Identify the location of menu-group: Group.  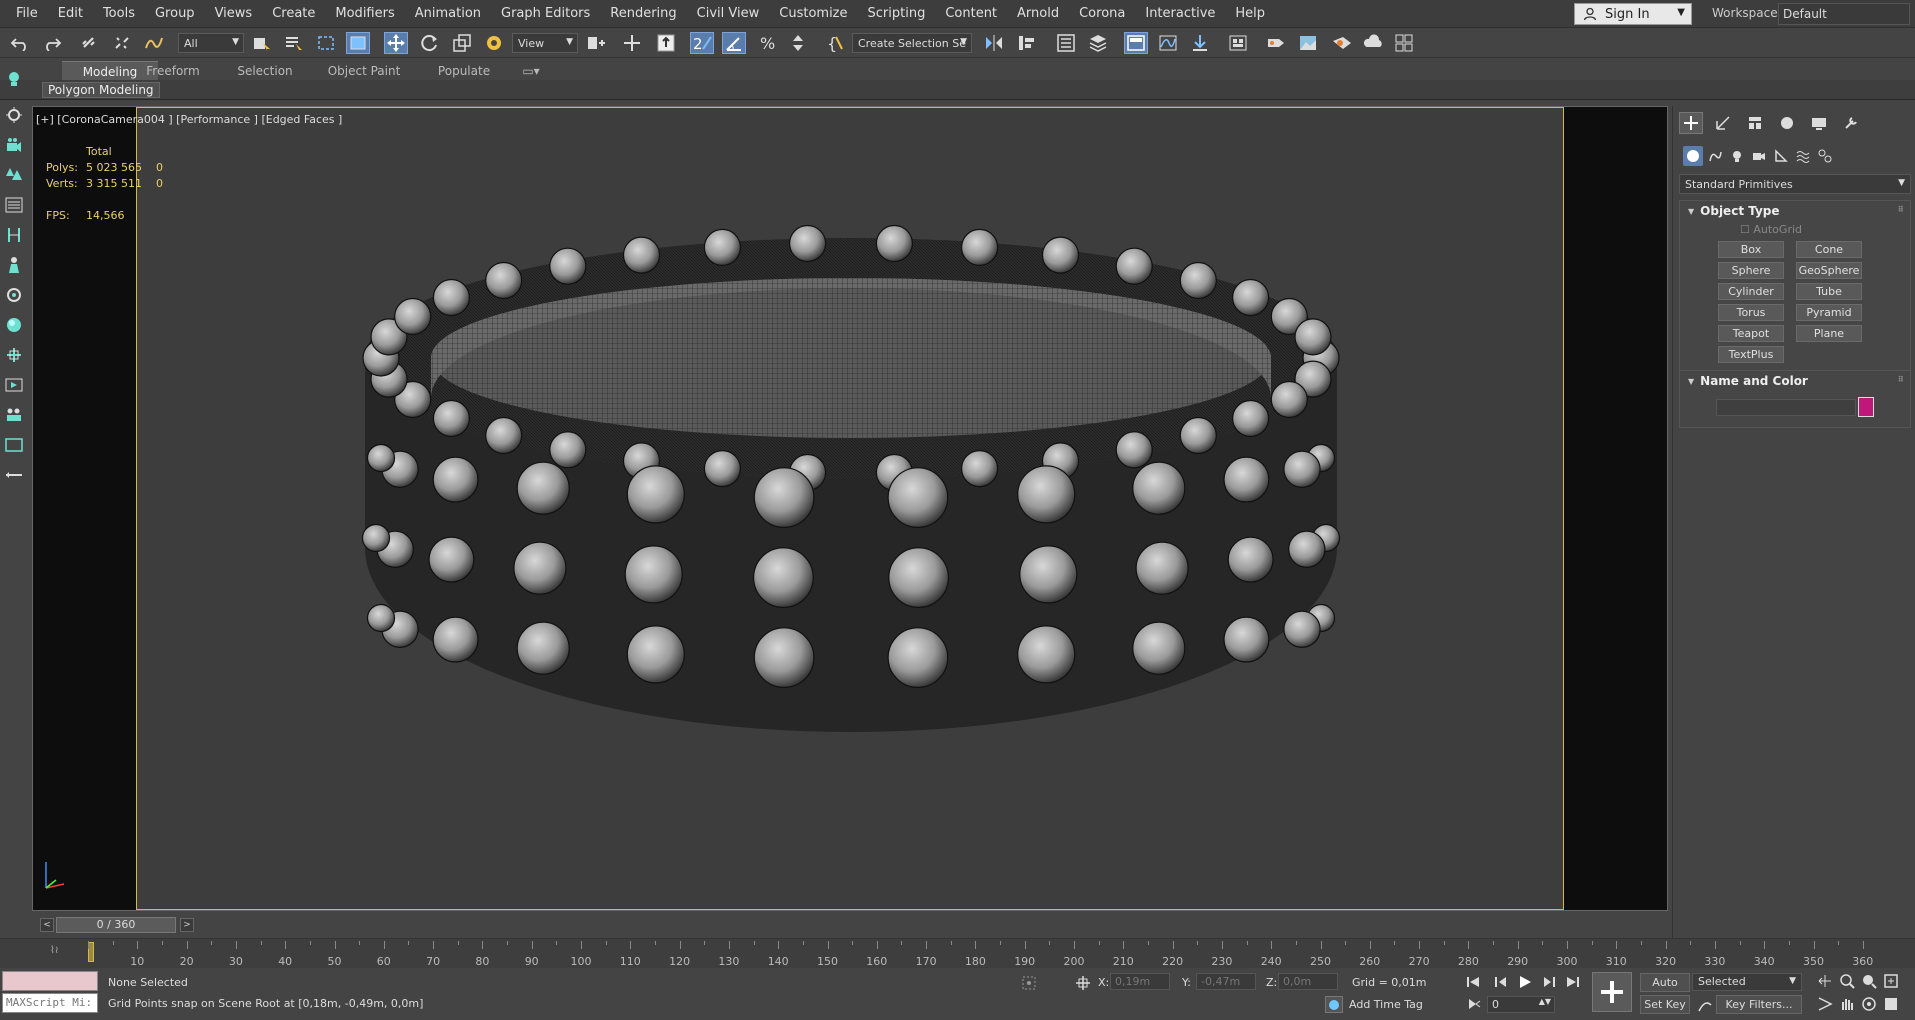
(175, 13).